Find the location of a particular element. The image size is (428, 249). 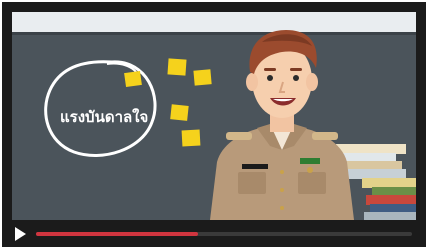

play-button is located at coordinates (20, 234).